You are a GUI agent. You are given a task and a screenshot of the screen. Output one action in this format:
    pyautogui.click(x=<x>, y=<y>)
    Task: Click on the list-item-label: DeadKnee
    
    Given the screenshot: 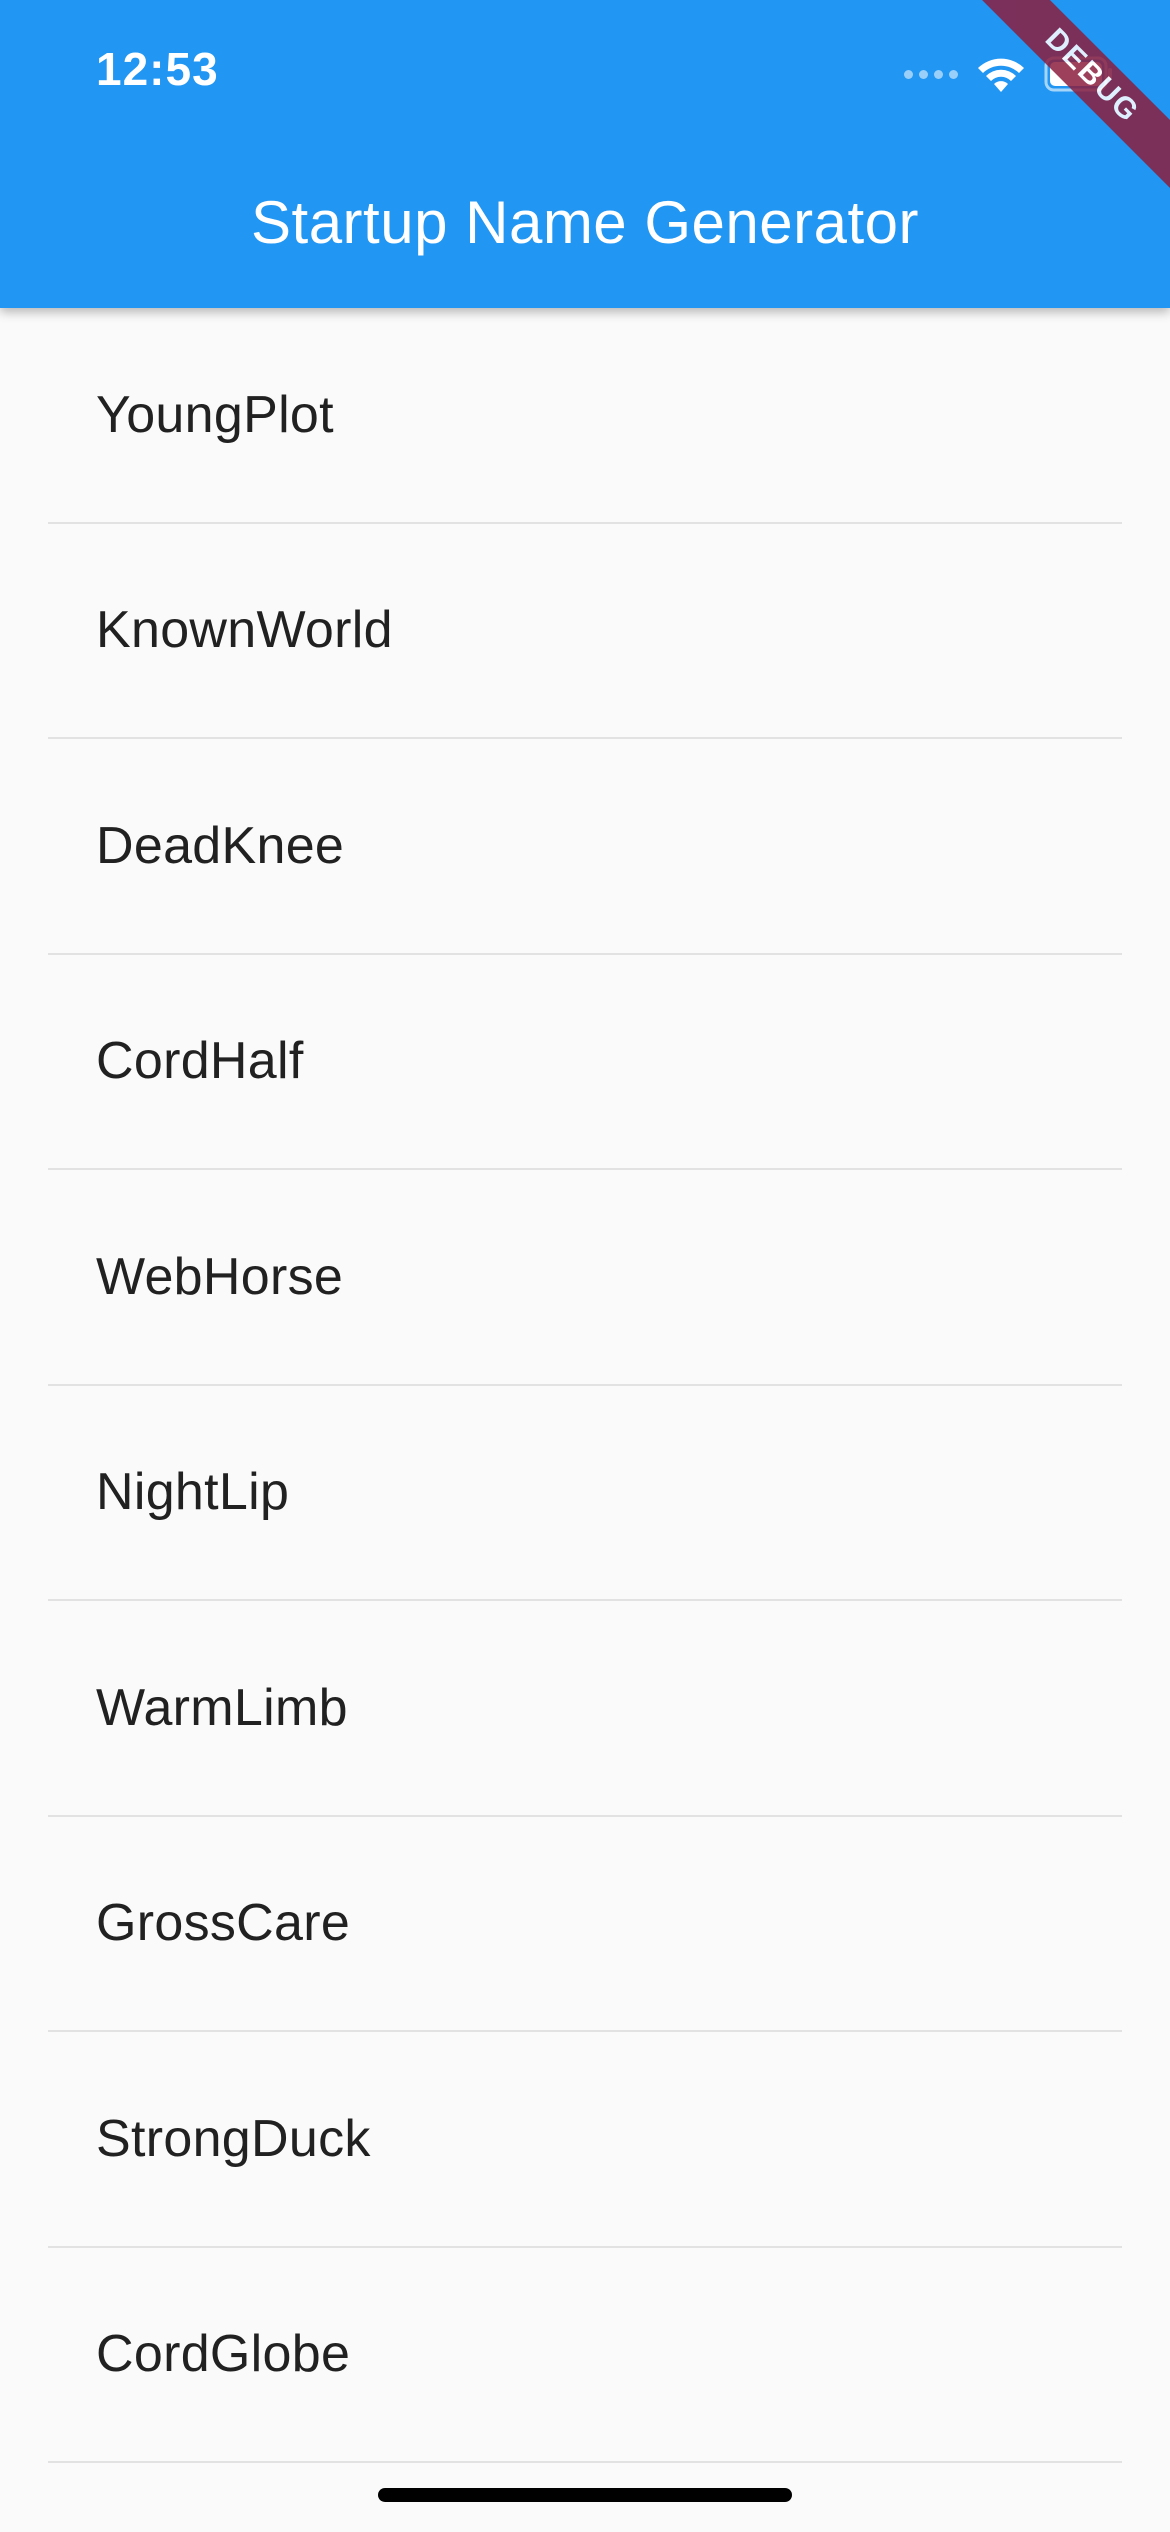 What is the action you would take?
    pyautogui.click(x=220, y=845)
    